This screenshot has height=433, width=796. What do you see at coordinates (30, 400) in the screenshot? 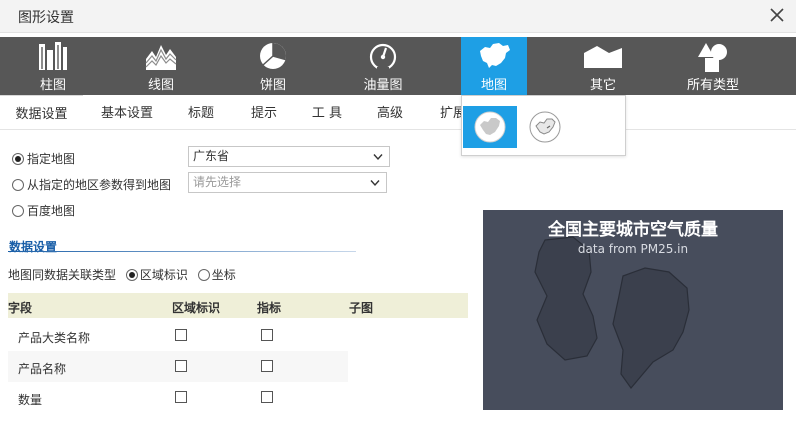
I see `field-name: 数量` at bounding box center [30, 400].